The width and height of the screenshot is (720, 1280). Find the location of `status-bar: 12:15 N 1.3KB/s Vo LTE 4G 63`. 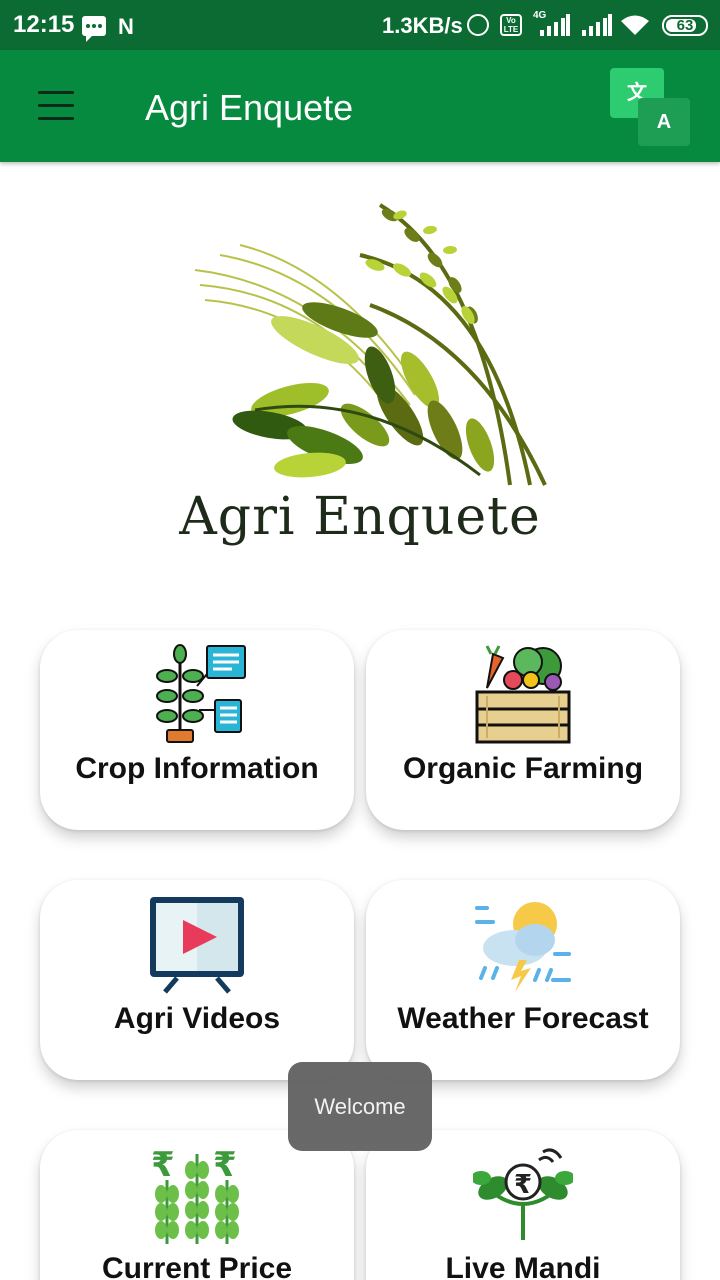

status-bar: 12:15 N 1.3KB/s Vo LTE 4G 63 is located at coordinates (360, 25).